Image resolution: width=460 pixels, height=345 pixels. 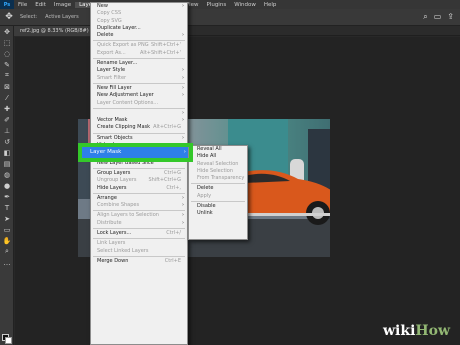 I want to click on document-tab: ref2.jpg @ 8.33% (RGB/8#), so click(x=54, y=31).